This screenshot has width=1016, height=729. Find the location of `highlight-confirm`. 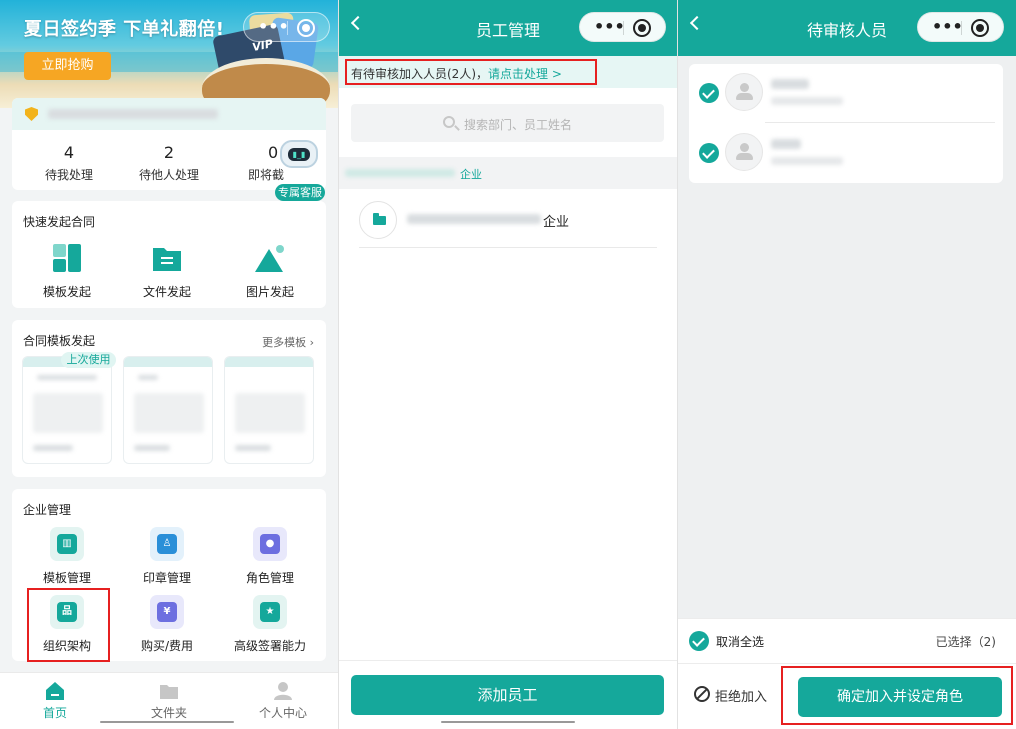

highlight-confirm is located at coordinates (897, 695).